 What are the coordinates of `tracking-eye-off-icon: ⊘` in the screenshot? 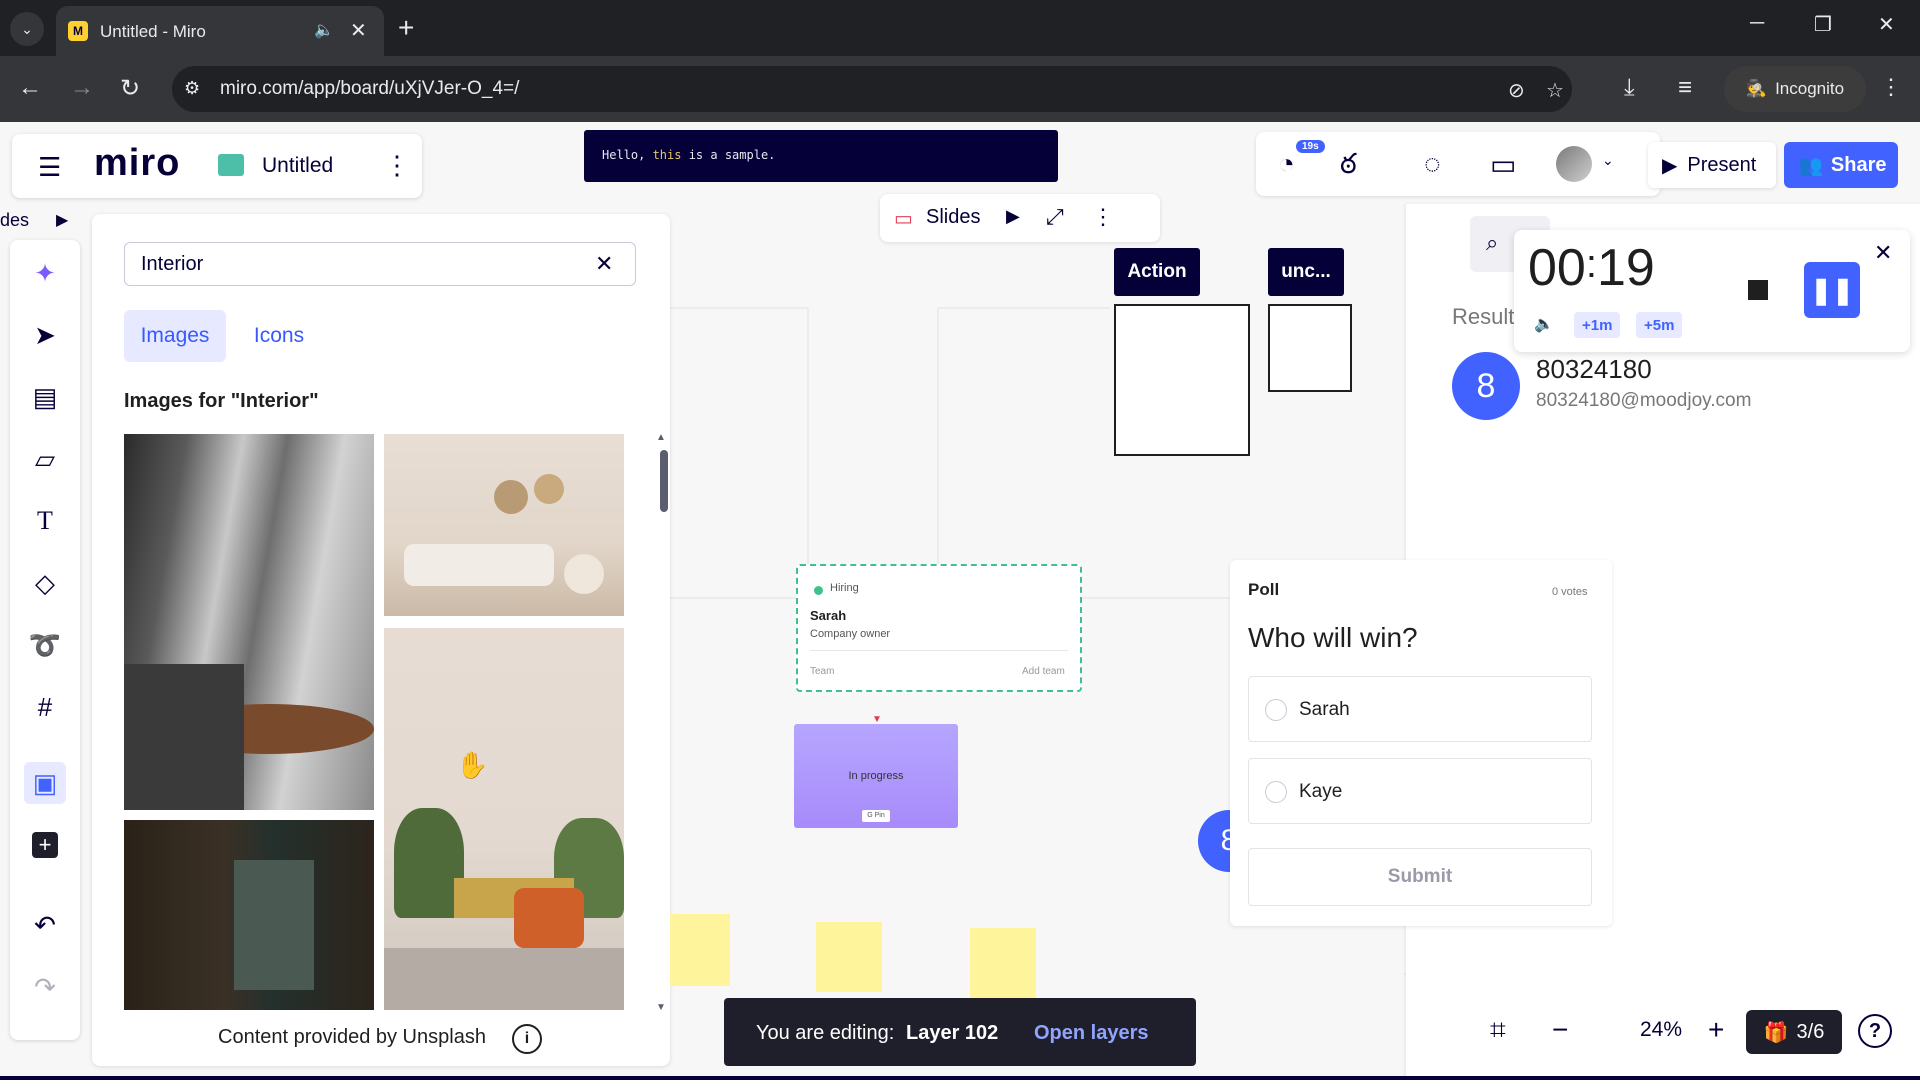 It's located at (1516, 90).